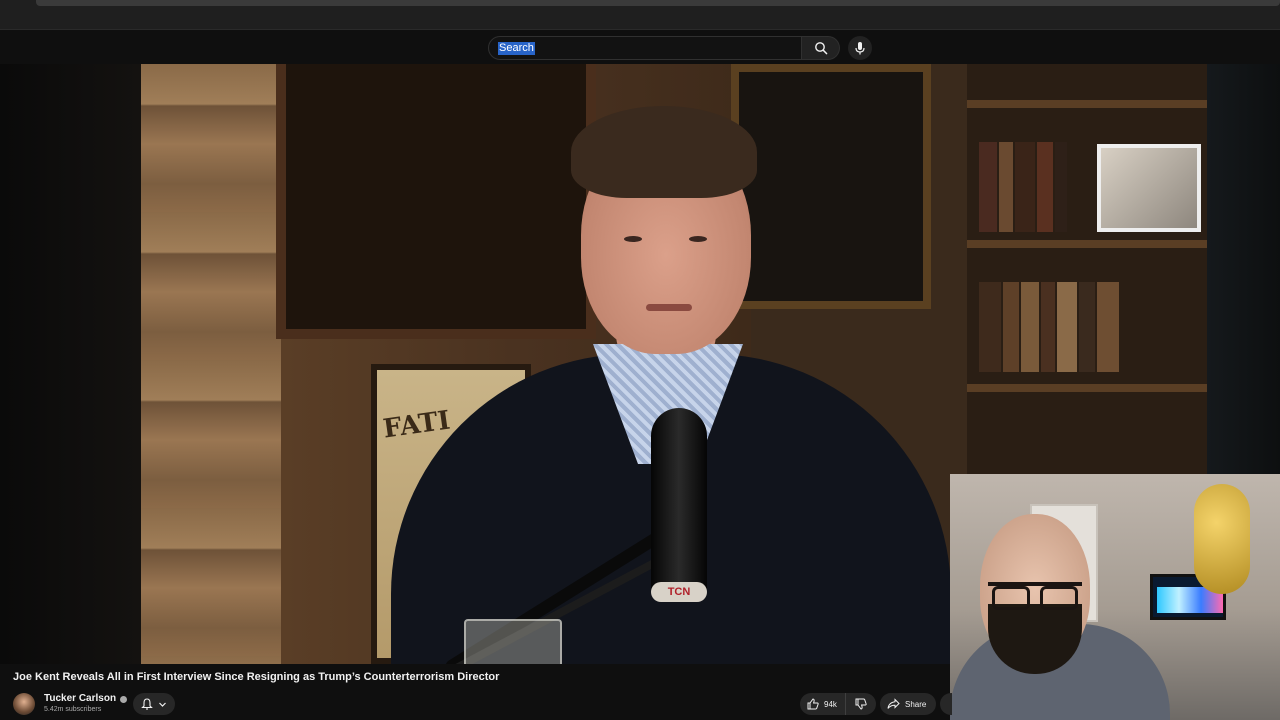 The height and width of the screenshot is (720, 1280). Describe the element at coordinates (679, 503) in the screenshot. I see `microphone` at that location.